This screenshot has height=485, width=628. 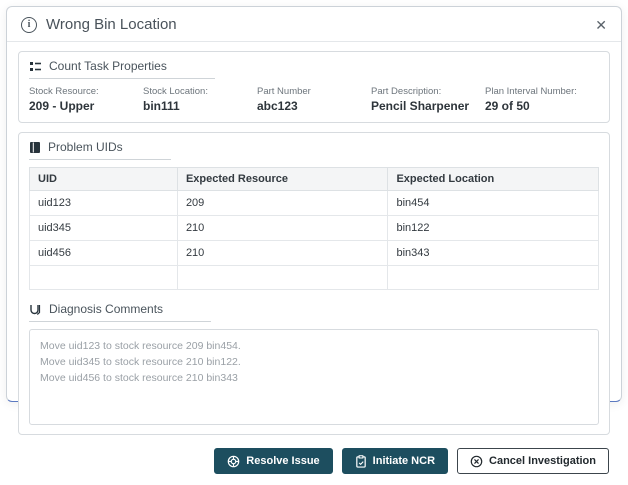 I want to click on count-task-properties-heading: Count Task Properties, so click(x=122, y=69).